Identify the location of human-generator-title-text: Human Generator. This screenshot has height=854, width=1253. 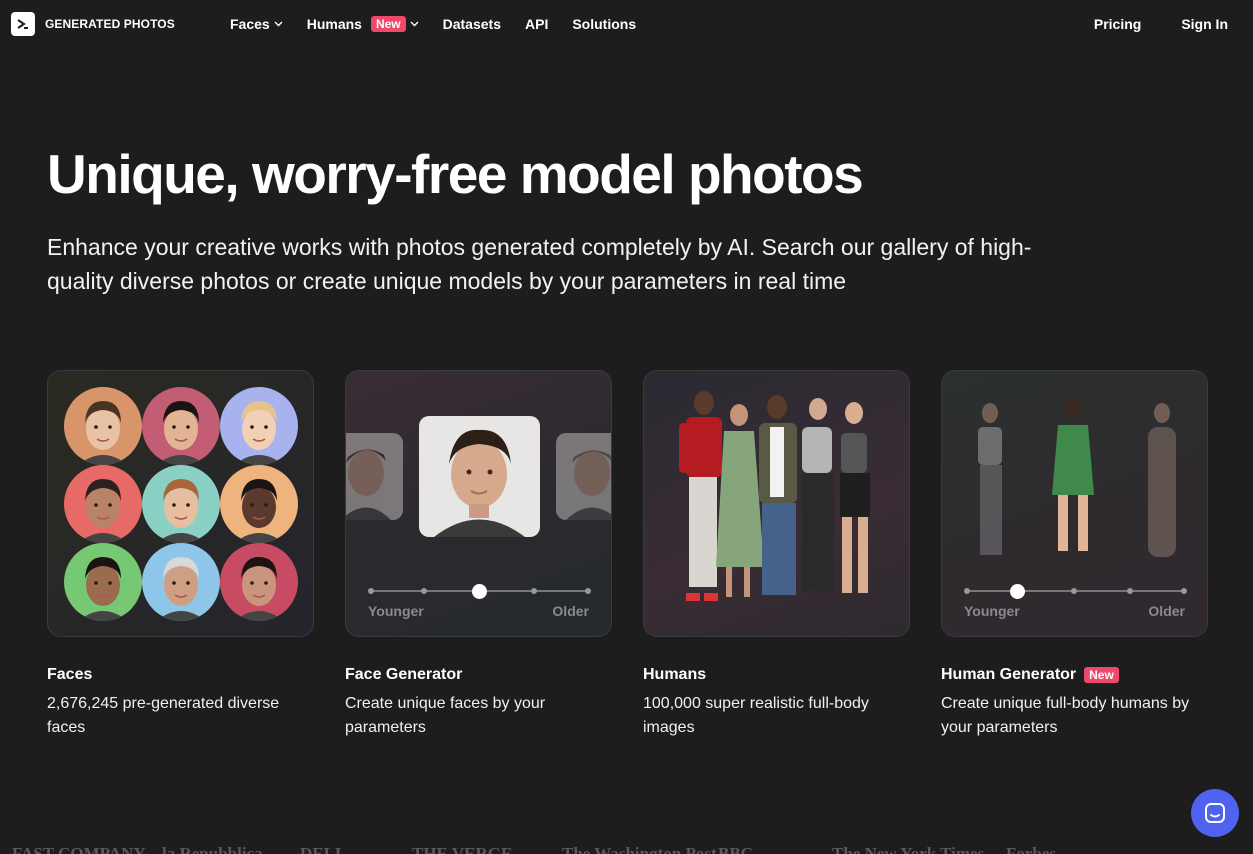
(1009, 674).